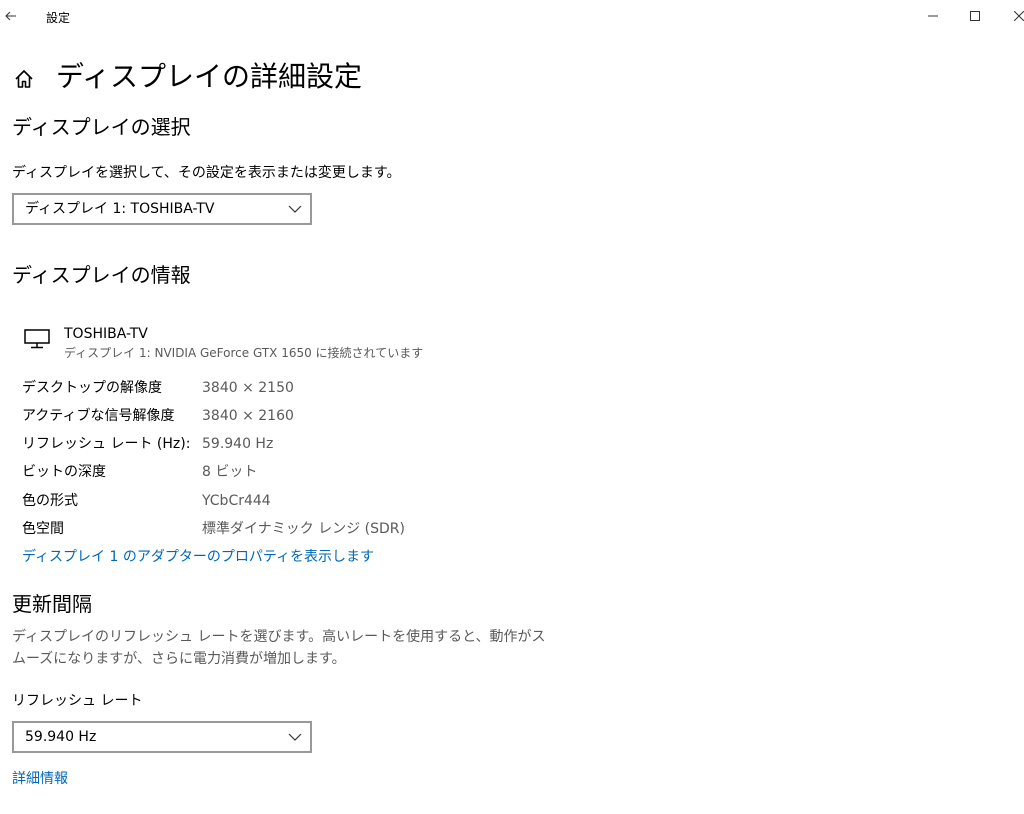  What do you see at coordinates (279, 637) in the screenshot?
I see `refresh-description-line1: ディスプレイのリフレッシュ レートを選びます。高いレートを使用すると、動作がス` at bounding box center [279, 637].